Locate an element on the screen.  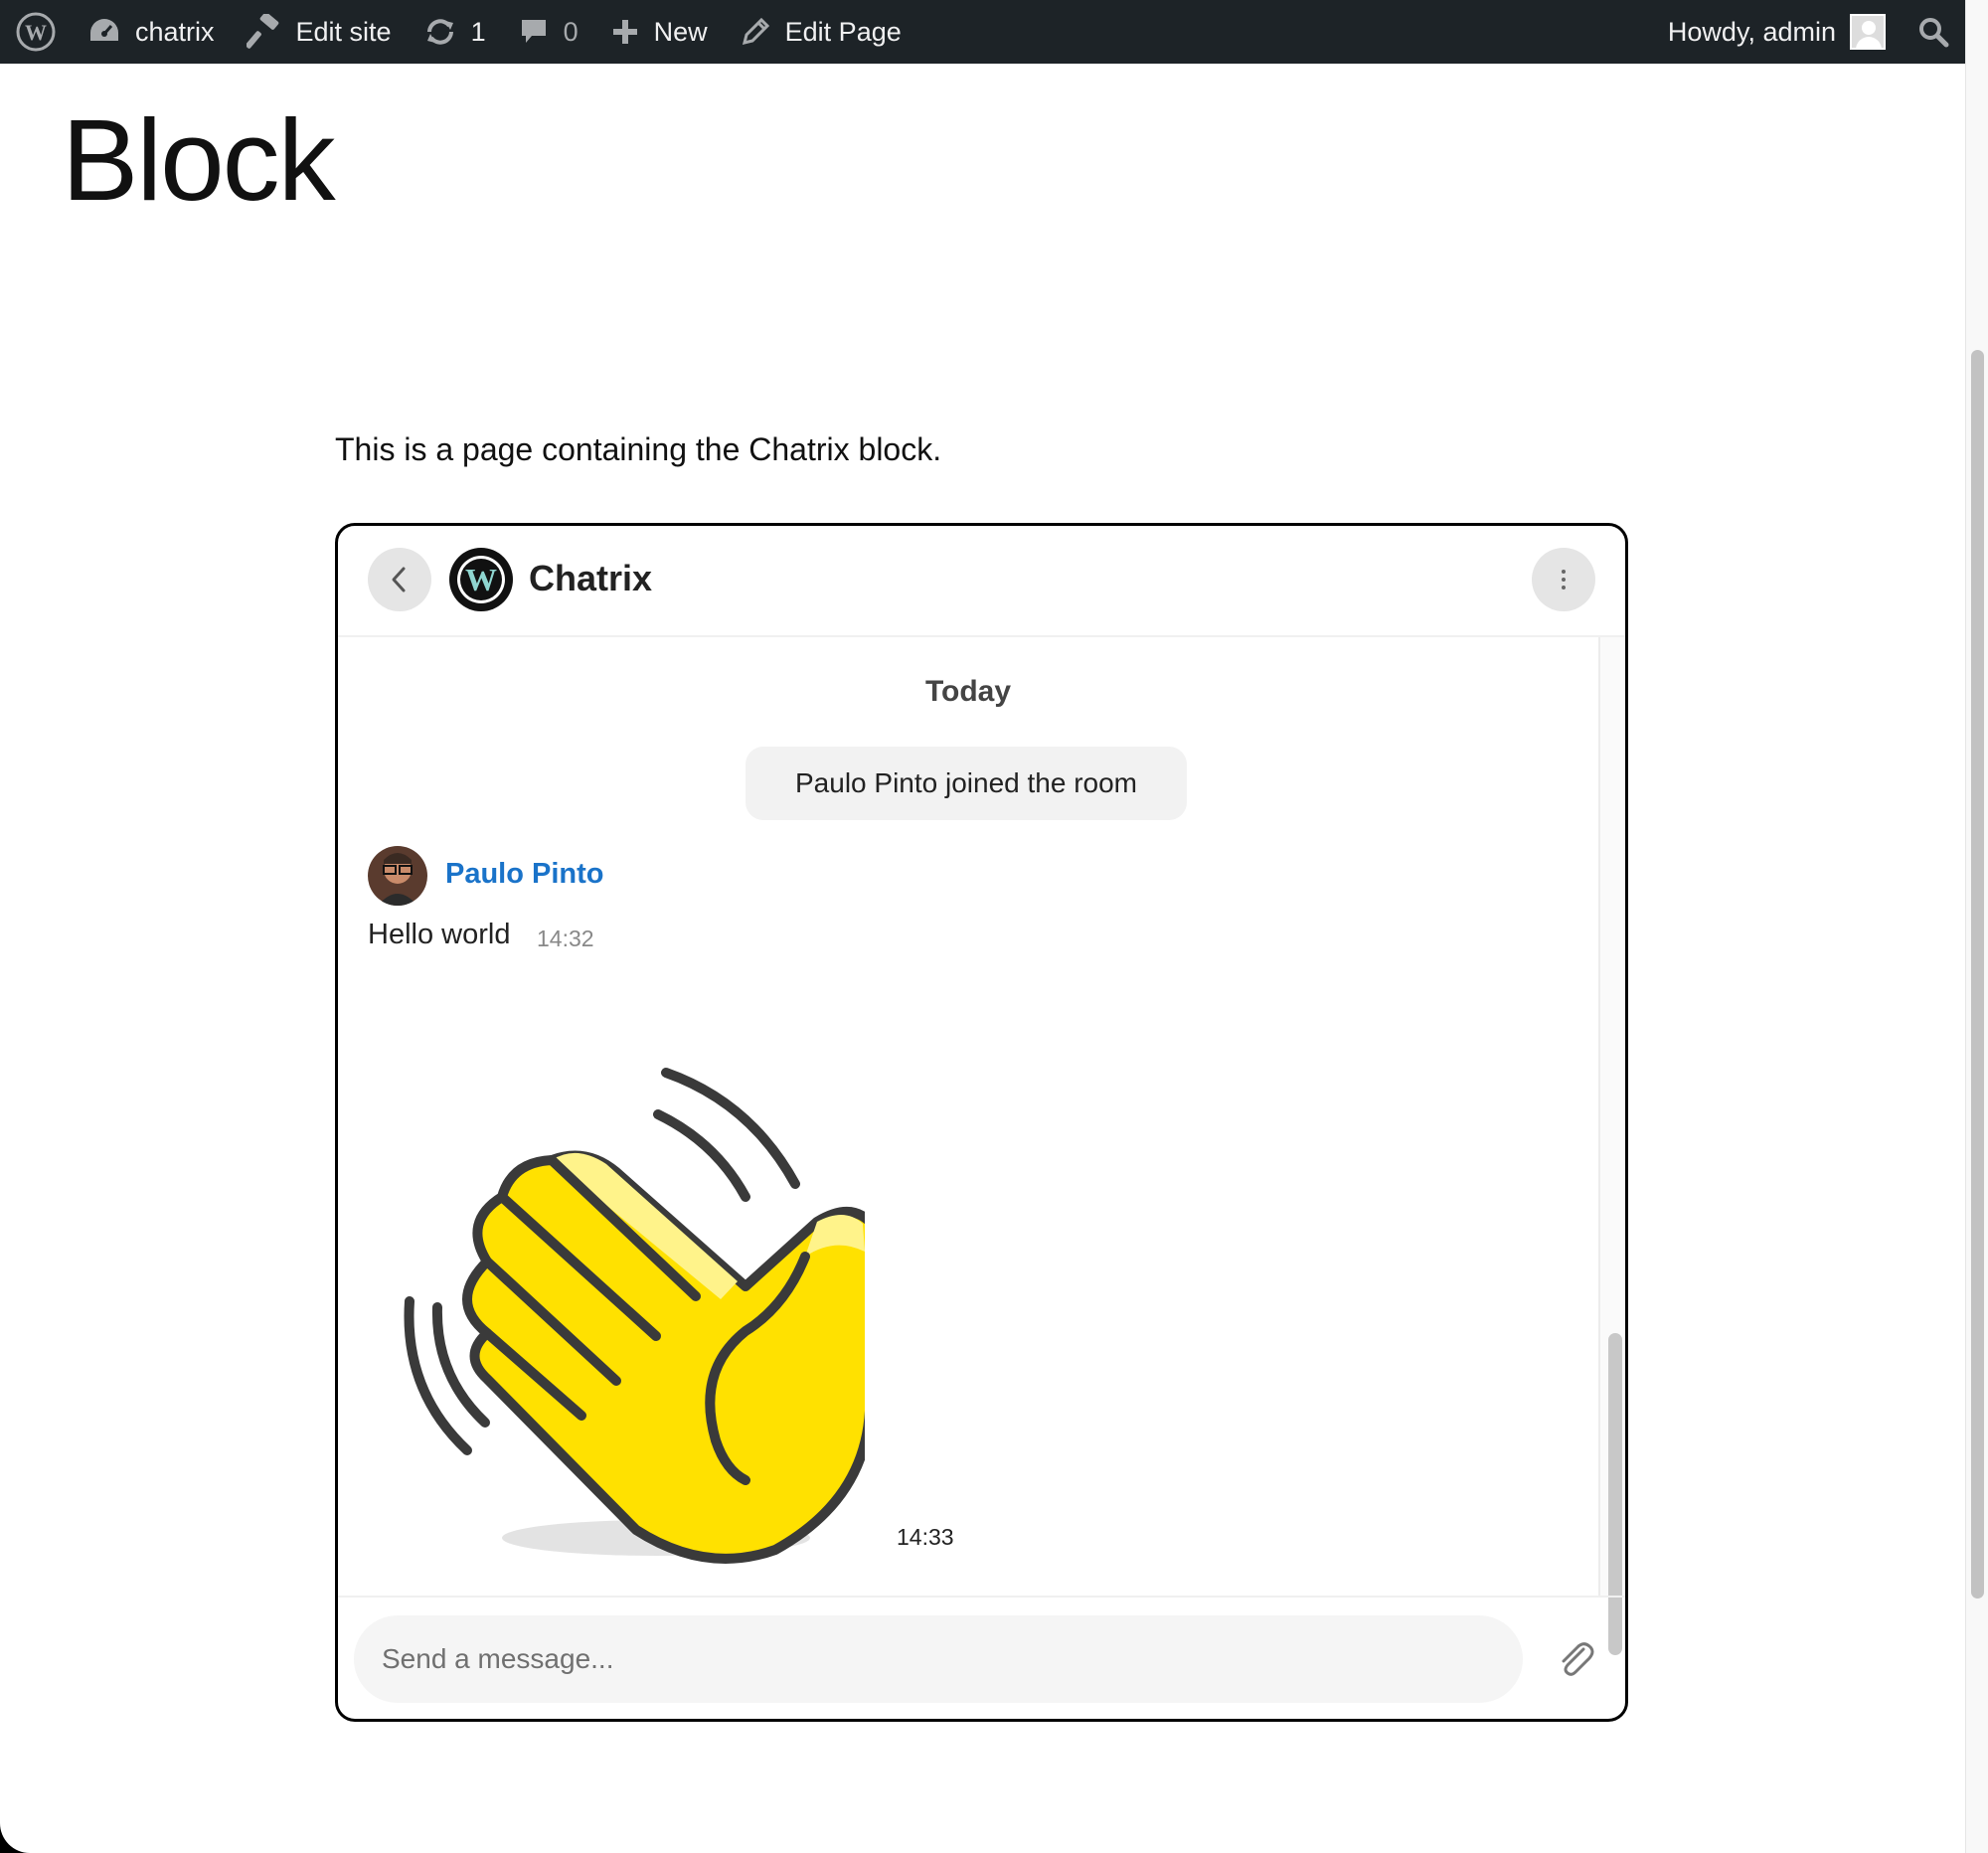
edit-page-link: Edit Page is located at coordinates (820, 32).